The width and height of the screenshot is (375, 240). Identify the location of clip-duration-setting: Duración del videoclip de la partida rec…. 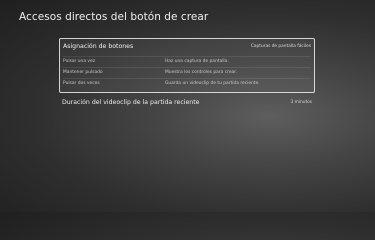
(187, 103).